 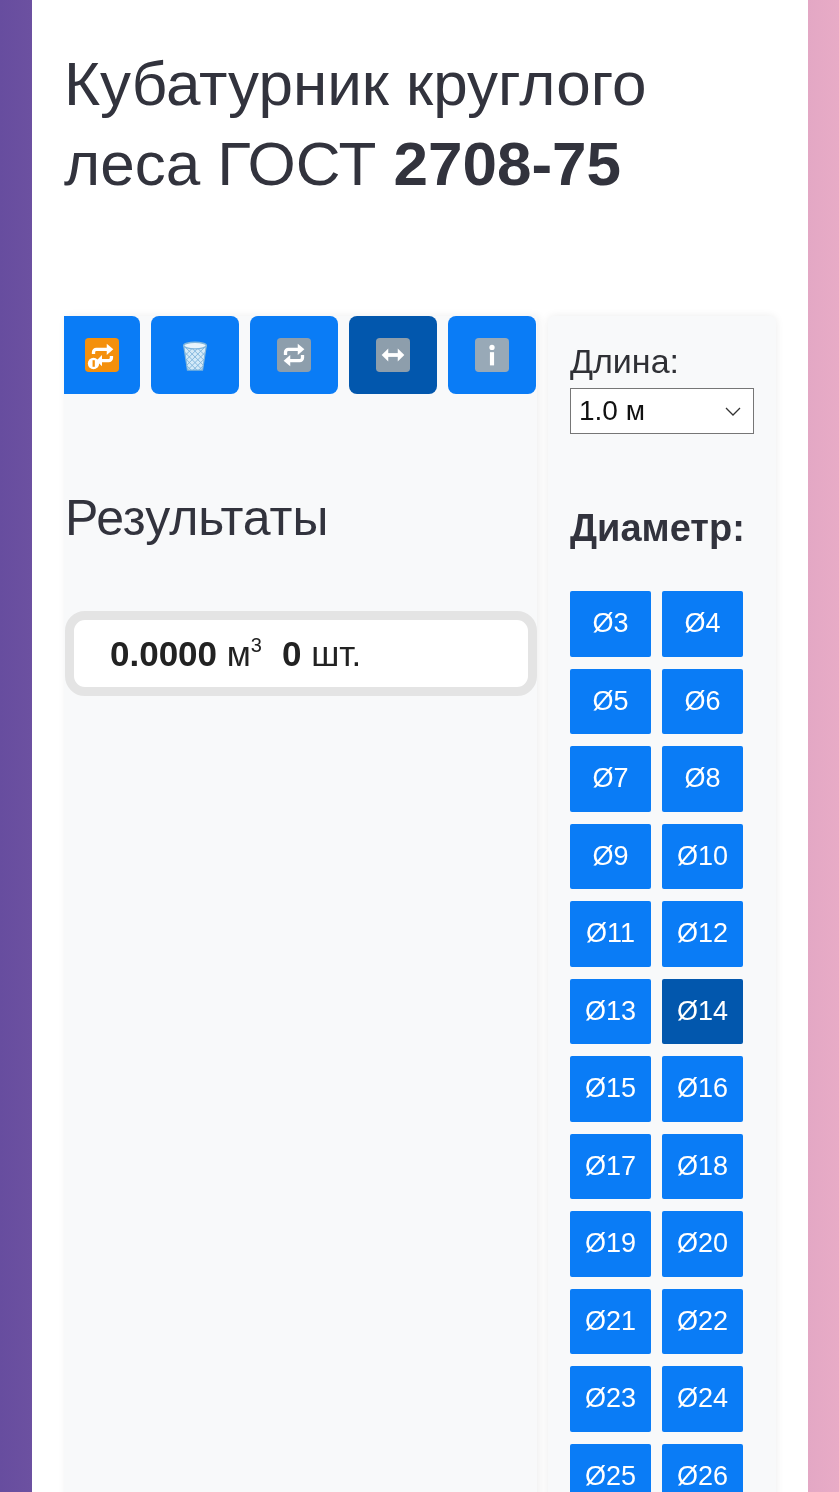 I want to click on diameter-button: Ø22, so click(x=702, y=1321).